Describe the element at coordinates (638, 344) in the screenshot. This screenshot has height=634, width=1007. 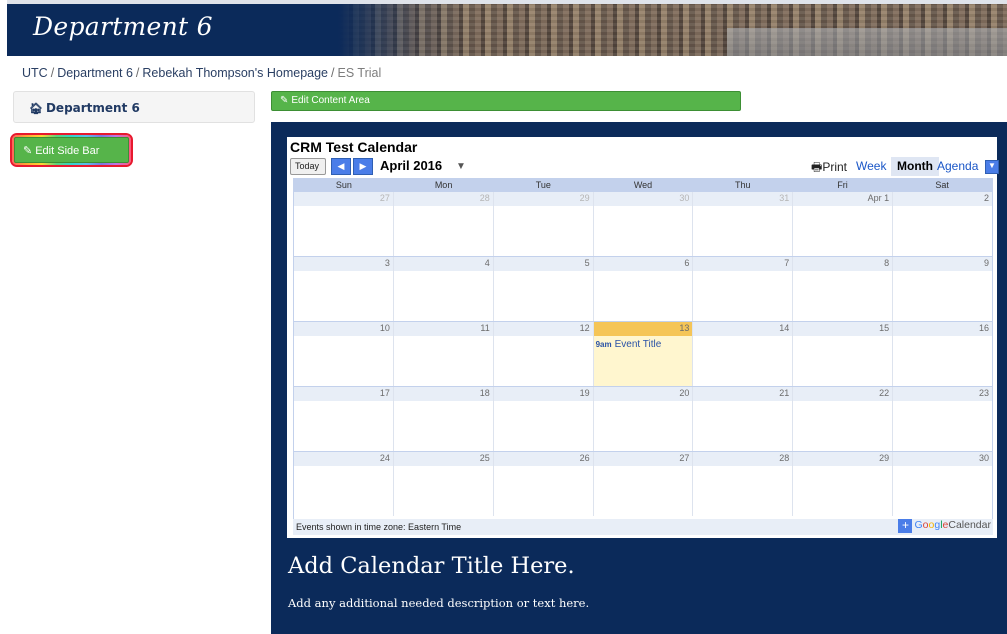
I see `event-title: Event Title` at that location.